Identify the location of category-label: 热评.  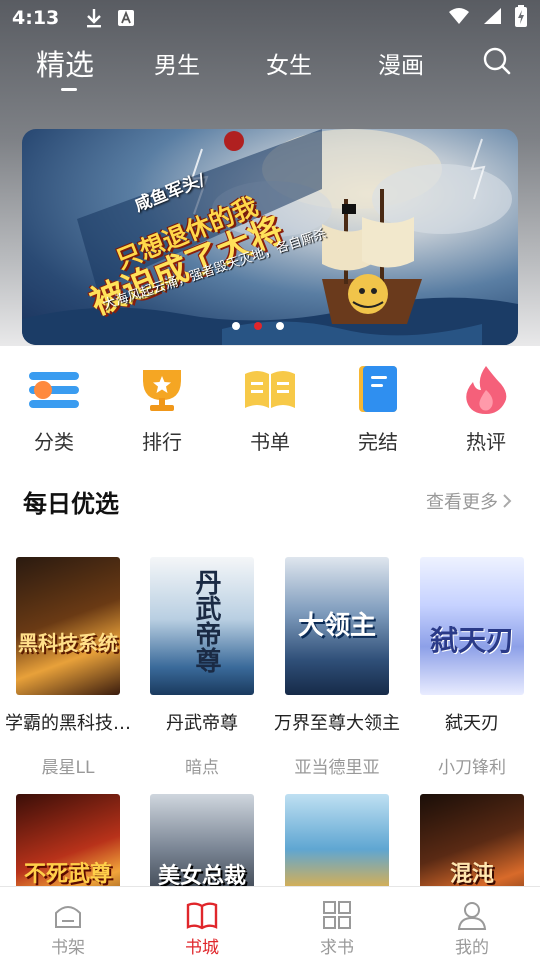
(486, 442).